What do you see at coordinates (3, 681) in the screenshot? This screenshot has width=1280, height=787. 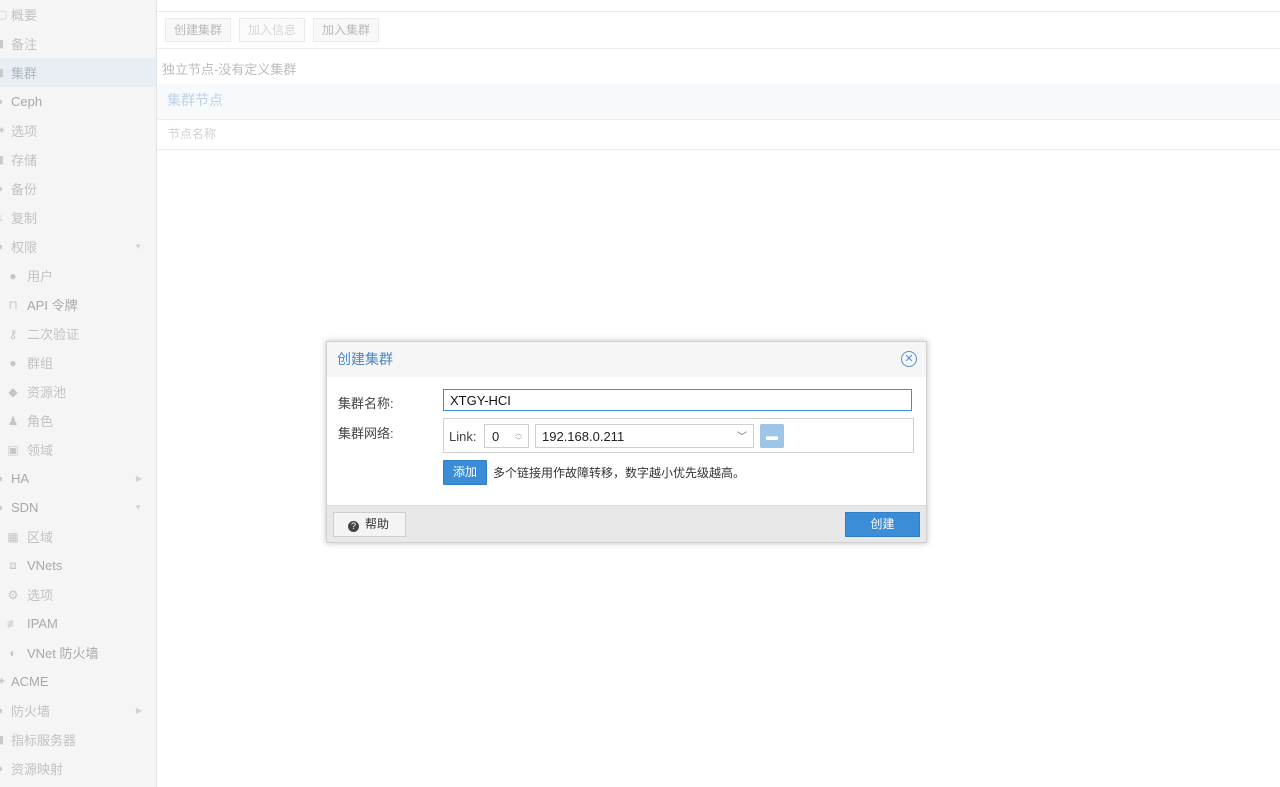 I see `acme-icon: ✦` at bounding box center [3, 681].